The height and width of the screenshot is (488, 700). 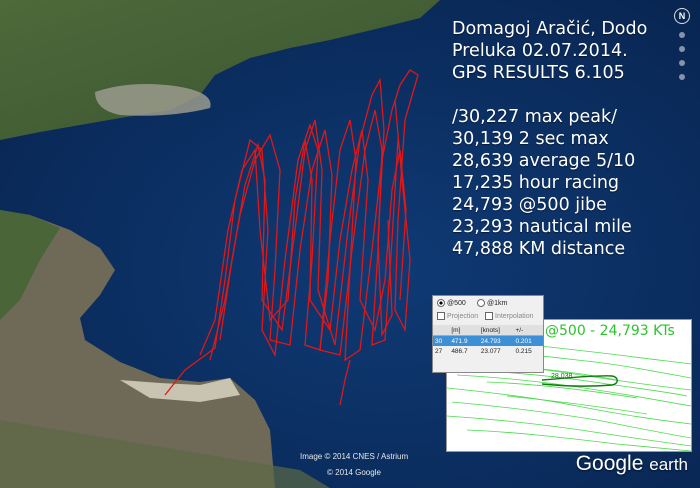 What do you see at coordinates (354, 456) in the screenshot?
I see `imagery-credit: Image © 2014 CNES / Astrium` at bounding box center [354, 456].